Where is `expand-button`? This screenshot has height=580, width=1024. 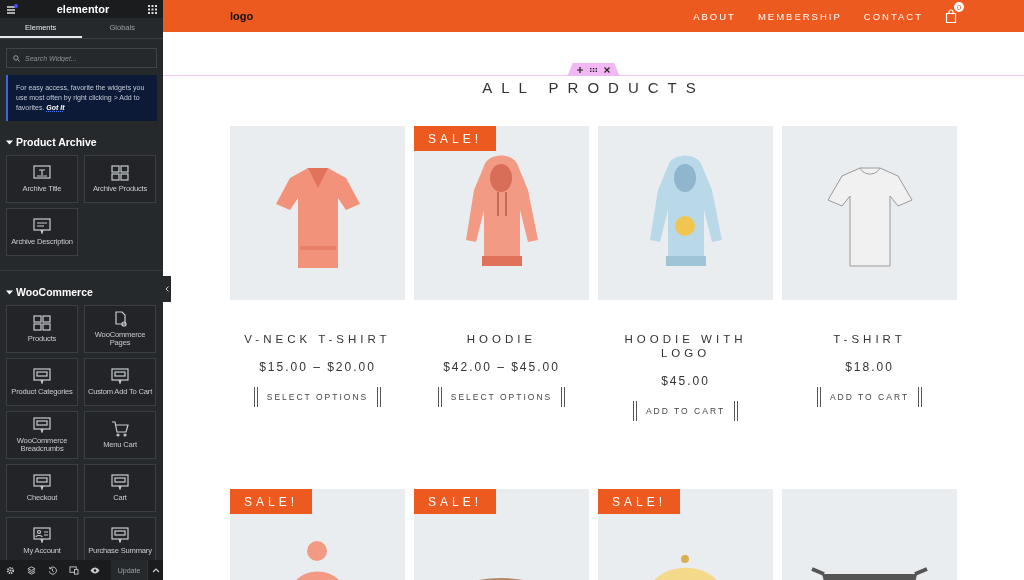 expand-button is located at coordinates (155, 570).